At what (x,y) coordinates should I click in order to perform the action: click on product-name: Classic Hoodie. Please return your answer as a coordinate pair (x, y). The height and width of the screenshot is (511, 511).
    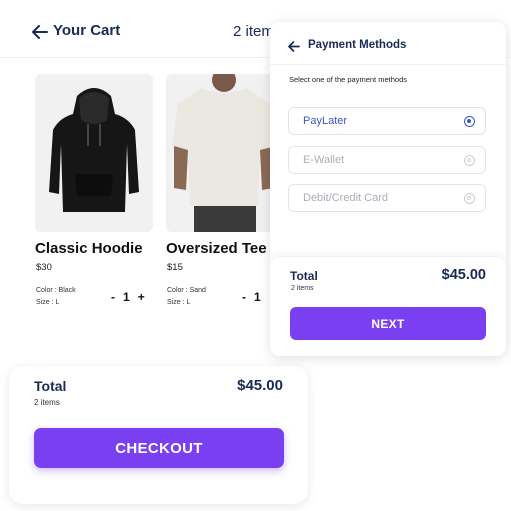
    Looking at the image, I should click on (89, 248).